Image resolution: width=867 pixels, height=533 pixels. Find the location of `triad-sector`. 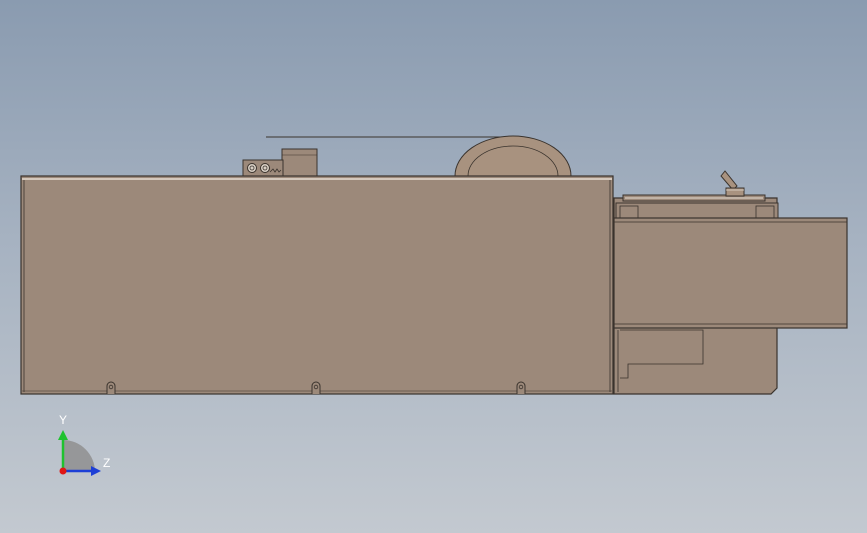

triad-sector is located at coordinates (79, 456).